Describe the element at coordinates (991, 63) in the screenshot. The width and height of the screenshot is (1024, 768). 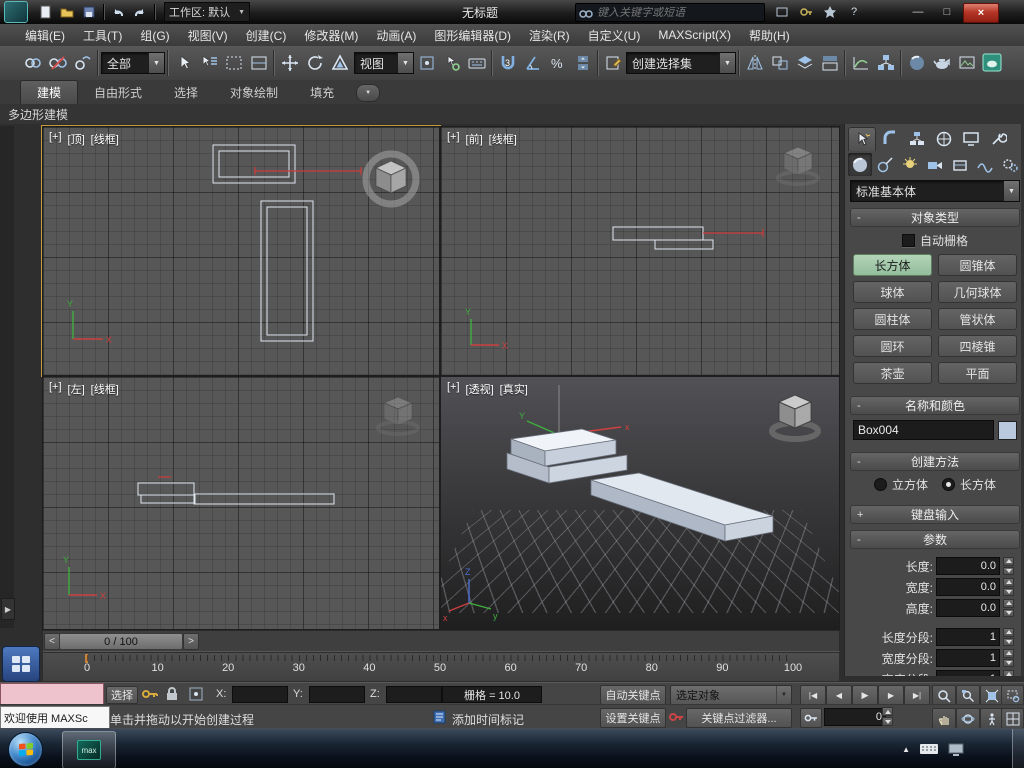
I see `render-production-icon` at that location.